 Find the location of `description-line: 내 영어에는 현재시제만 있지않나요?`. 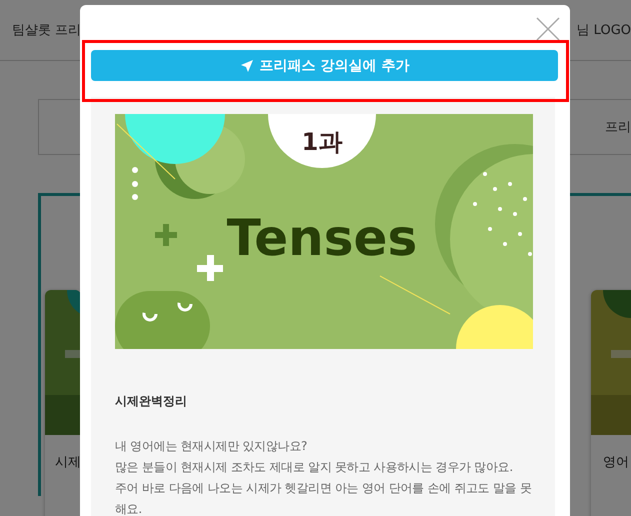

description-line: 내 영어에는 현재시제만 있지않나요? is located at coordinates (211, 446).